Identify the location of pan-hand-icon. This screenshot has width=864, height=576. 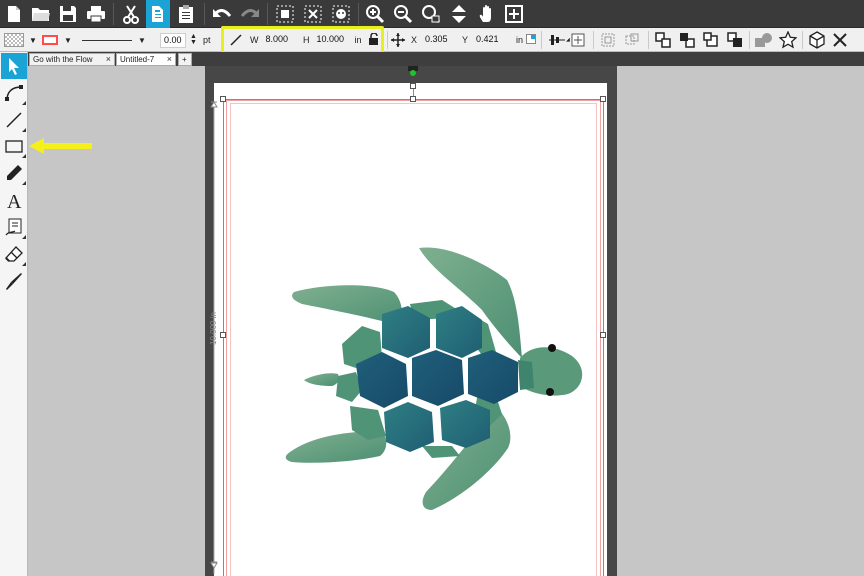
(487, 14).